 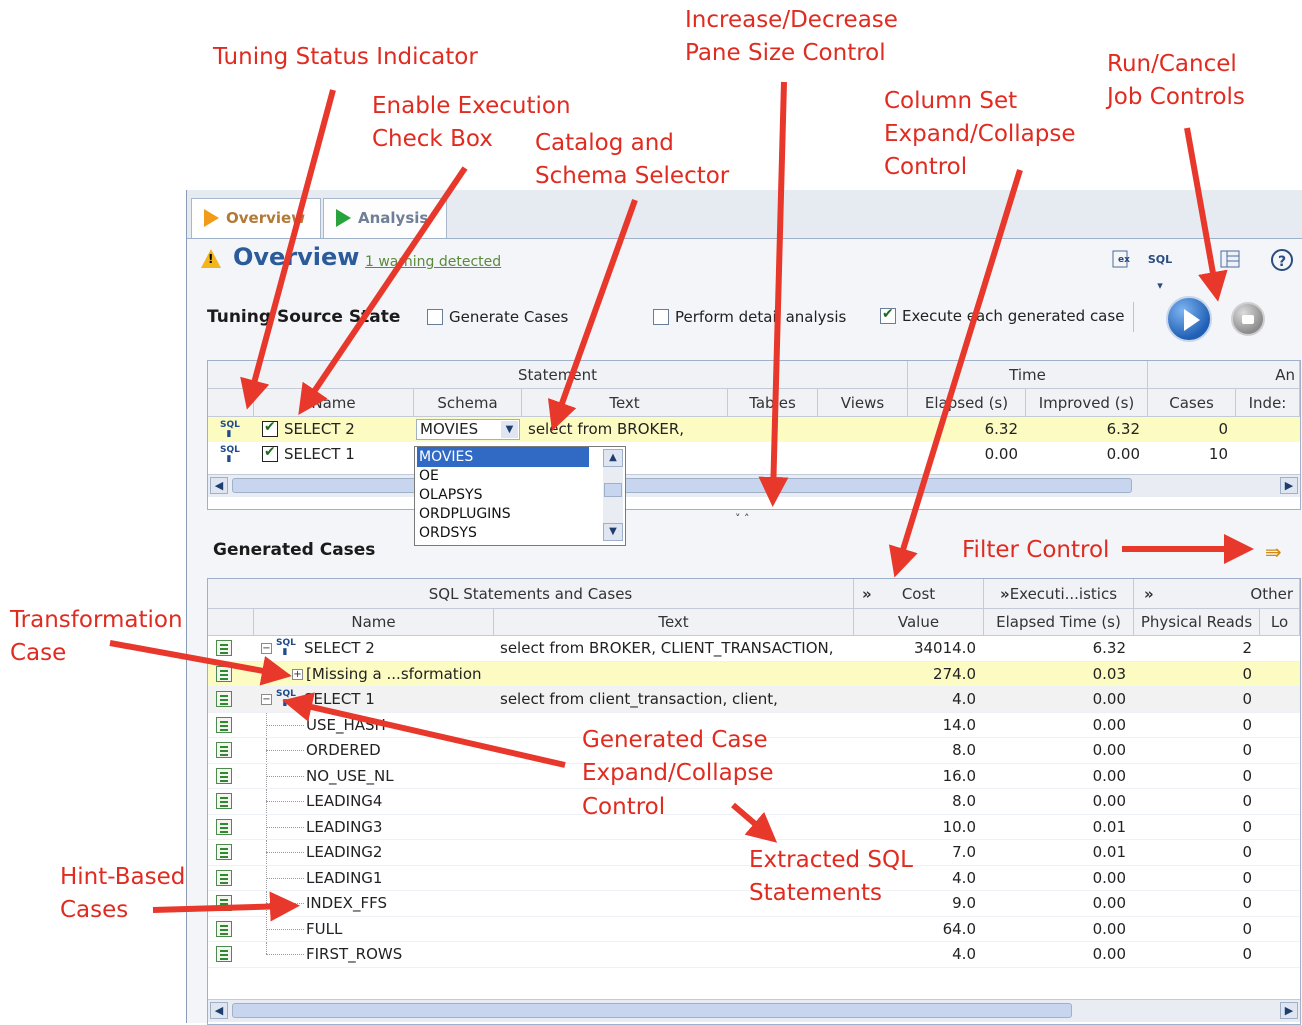 I want to click on callout-generated-line1: Generated Case, so click(x=675, y=740).